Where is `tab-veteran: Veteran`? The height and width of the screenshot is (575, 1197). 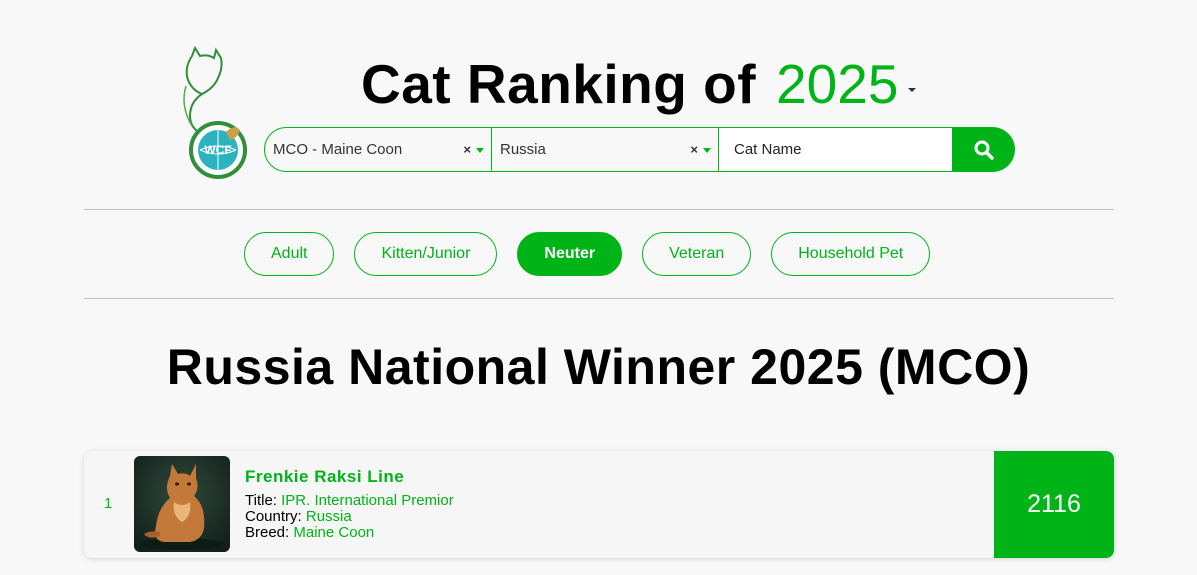
tab-veteran: Veteran is located at coordinates (697, 254).